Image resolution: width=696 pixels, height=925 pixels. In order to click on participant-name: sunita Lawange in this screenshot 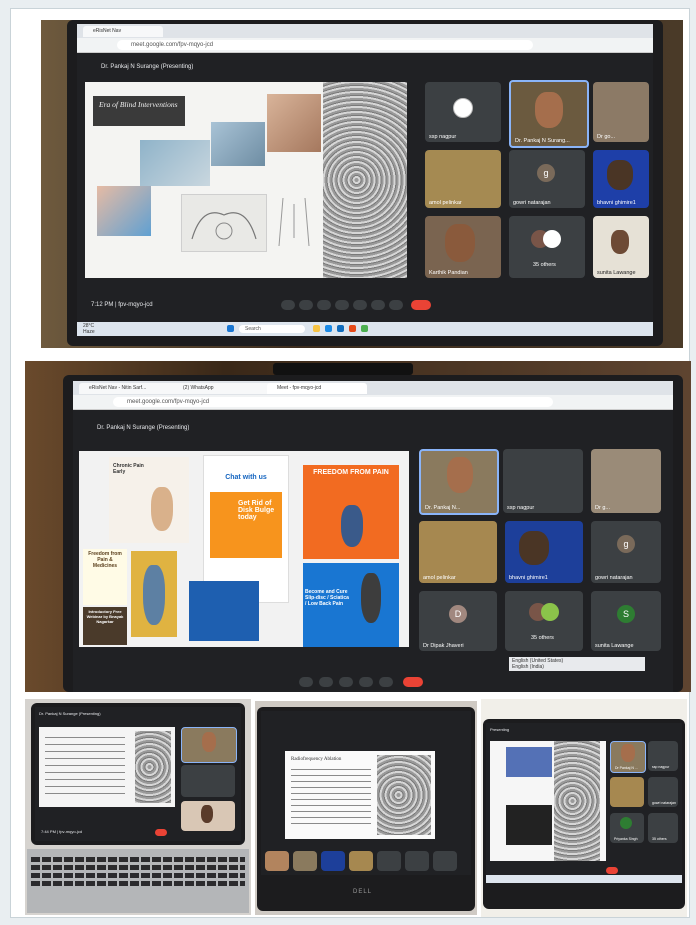, I will do `click(616, 273)`.